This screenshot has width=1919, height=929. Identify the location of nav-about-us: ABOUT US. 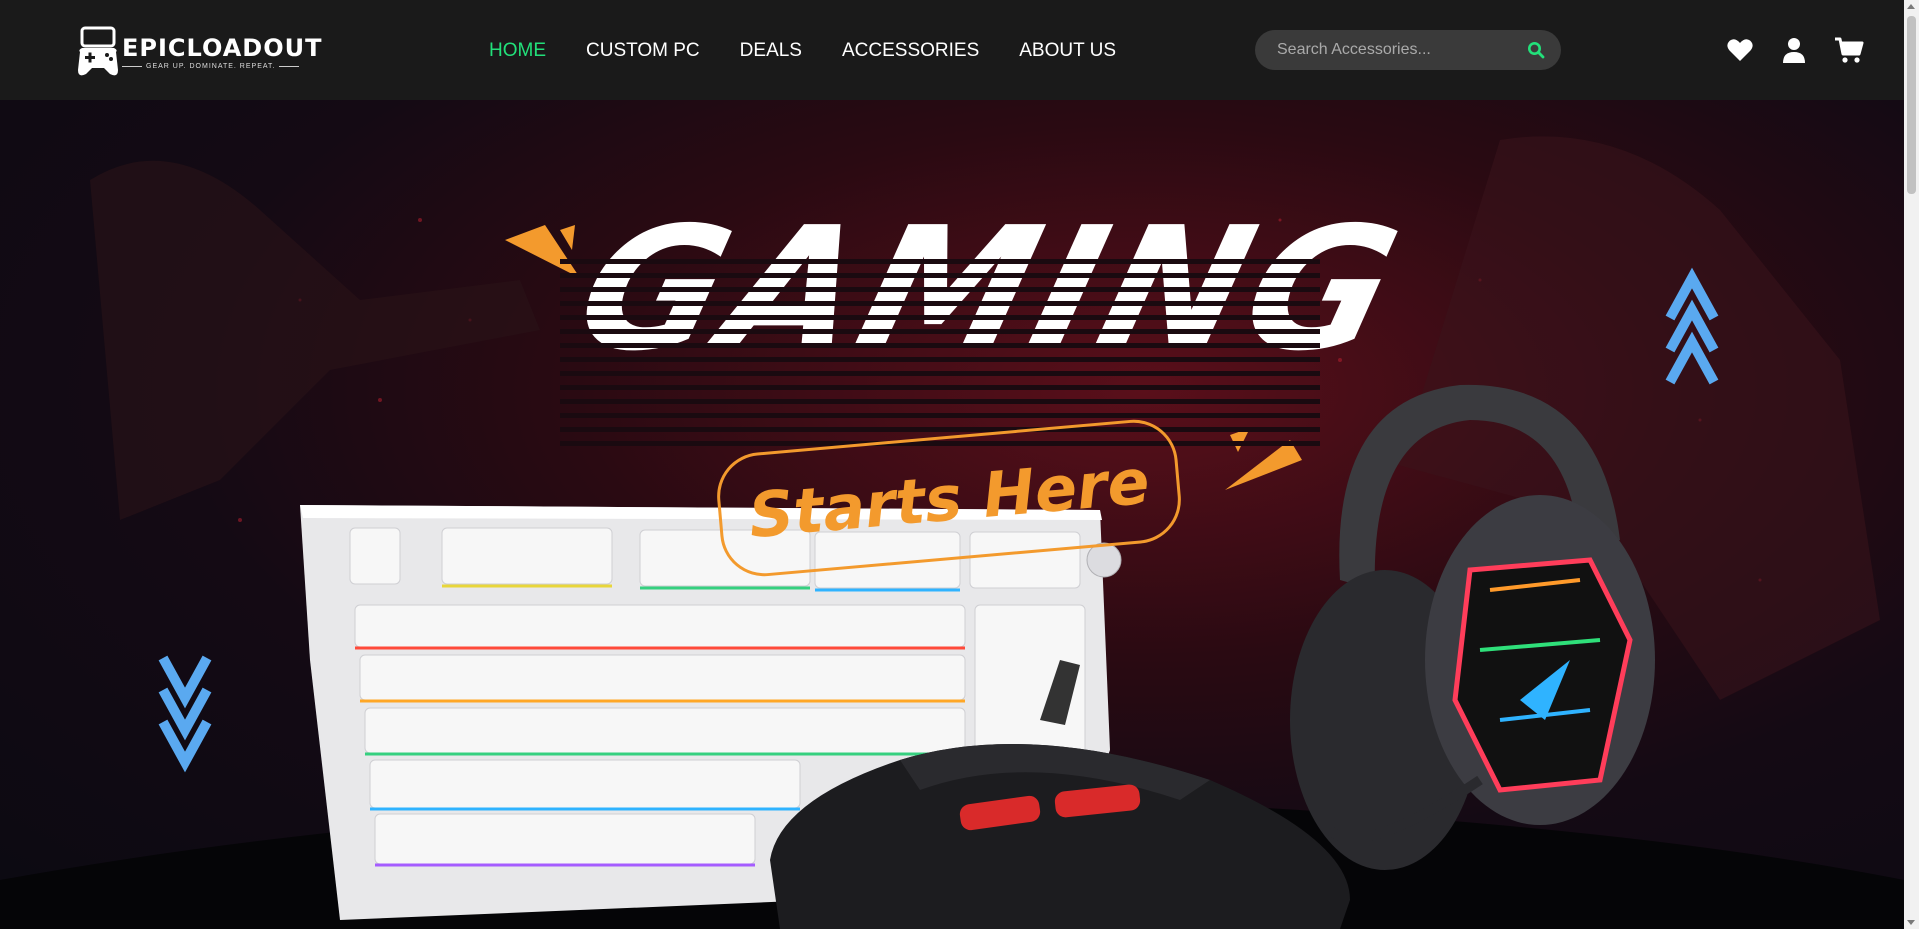
(1067, 51).